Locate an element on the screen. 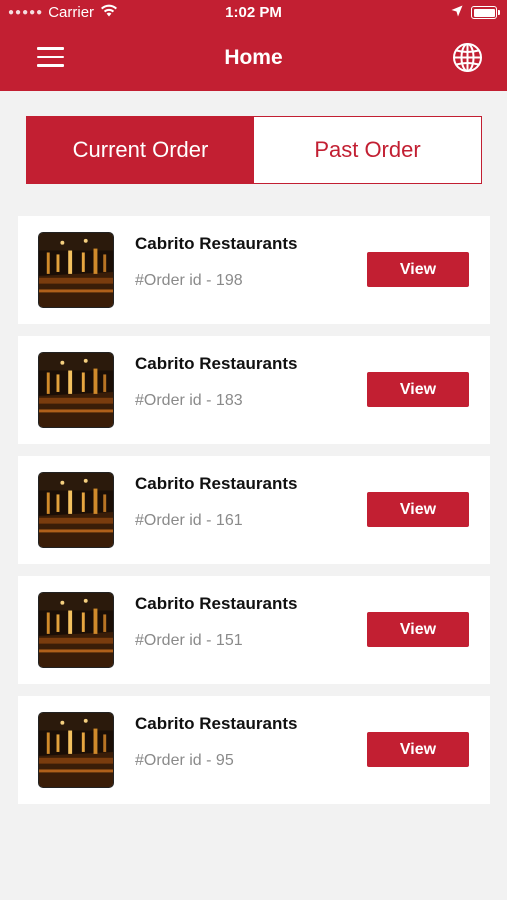 The height and width of the screenshot is (900, 507). status-right is located at coordinates (475, 12).